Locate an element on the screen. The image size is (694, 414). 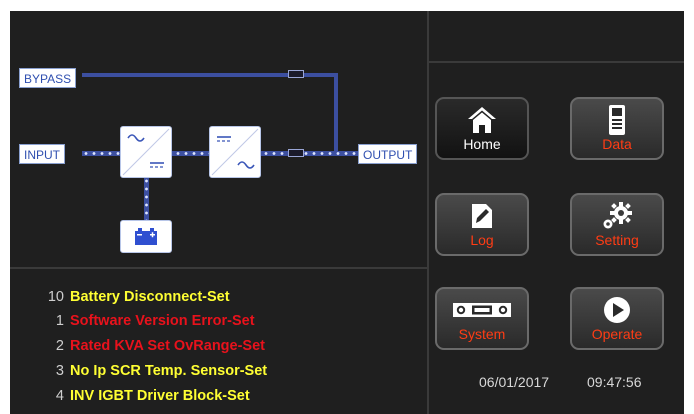
inverter-symbol-icon is located at coordinates (235, 152).